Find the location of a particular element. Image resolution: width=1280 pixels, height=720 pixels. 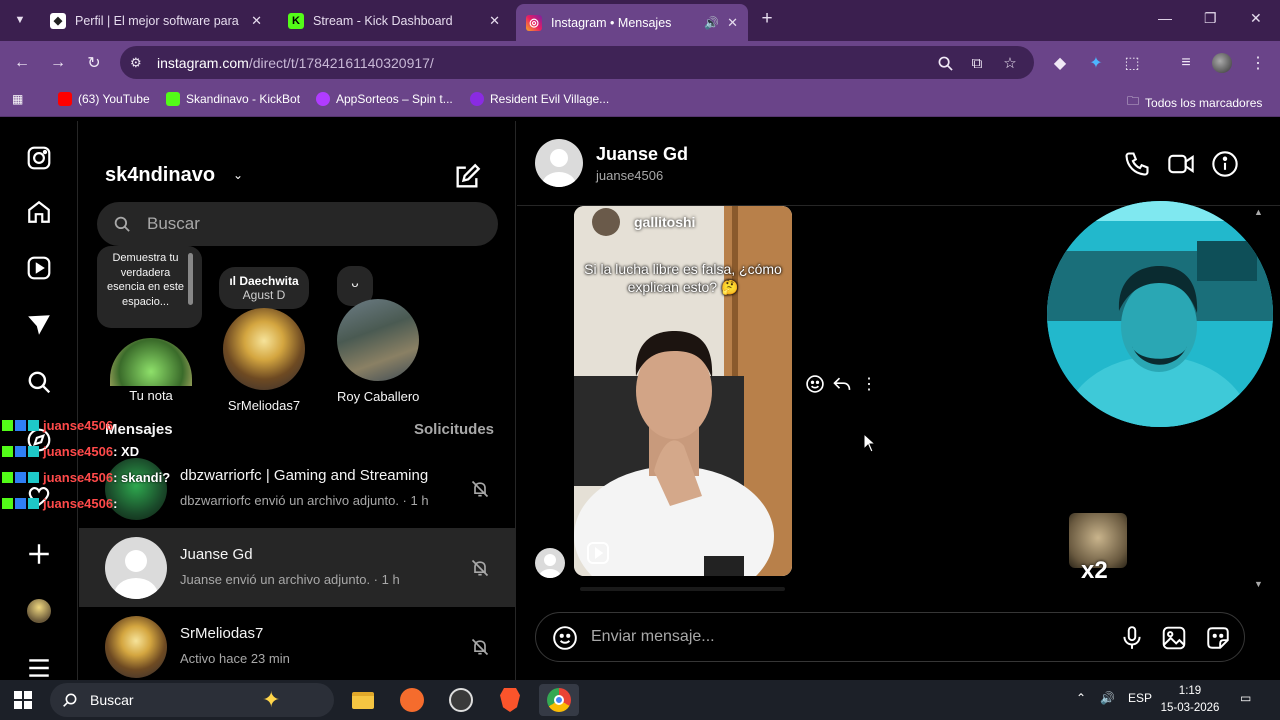

file-explorer-icon is located at coordinates (363, 700).